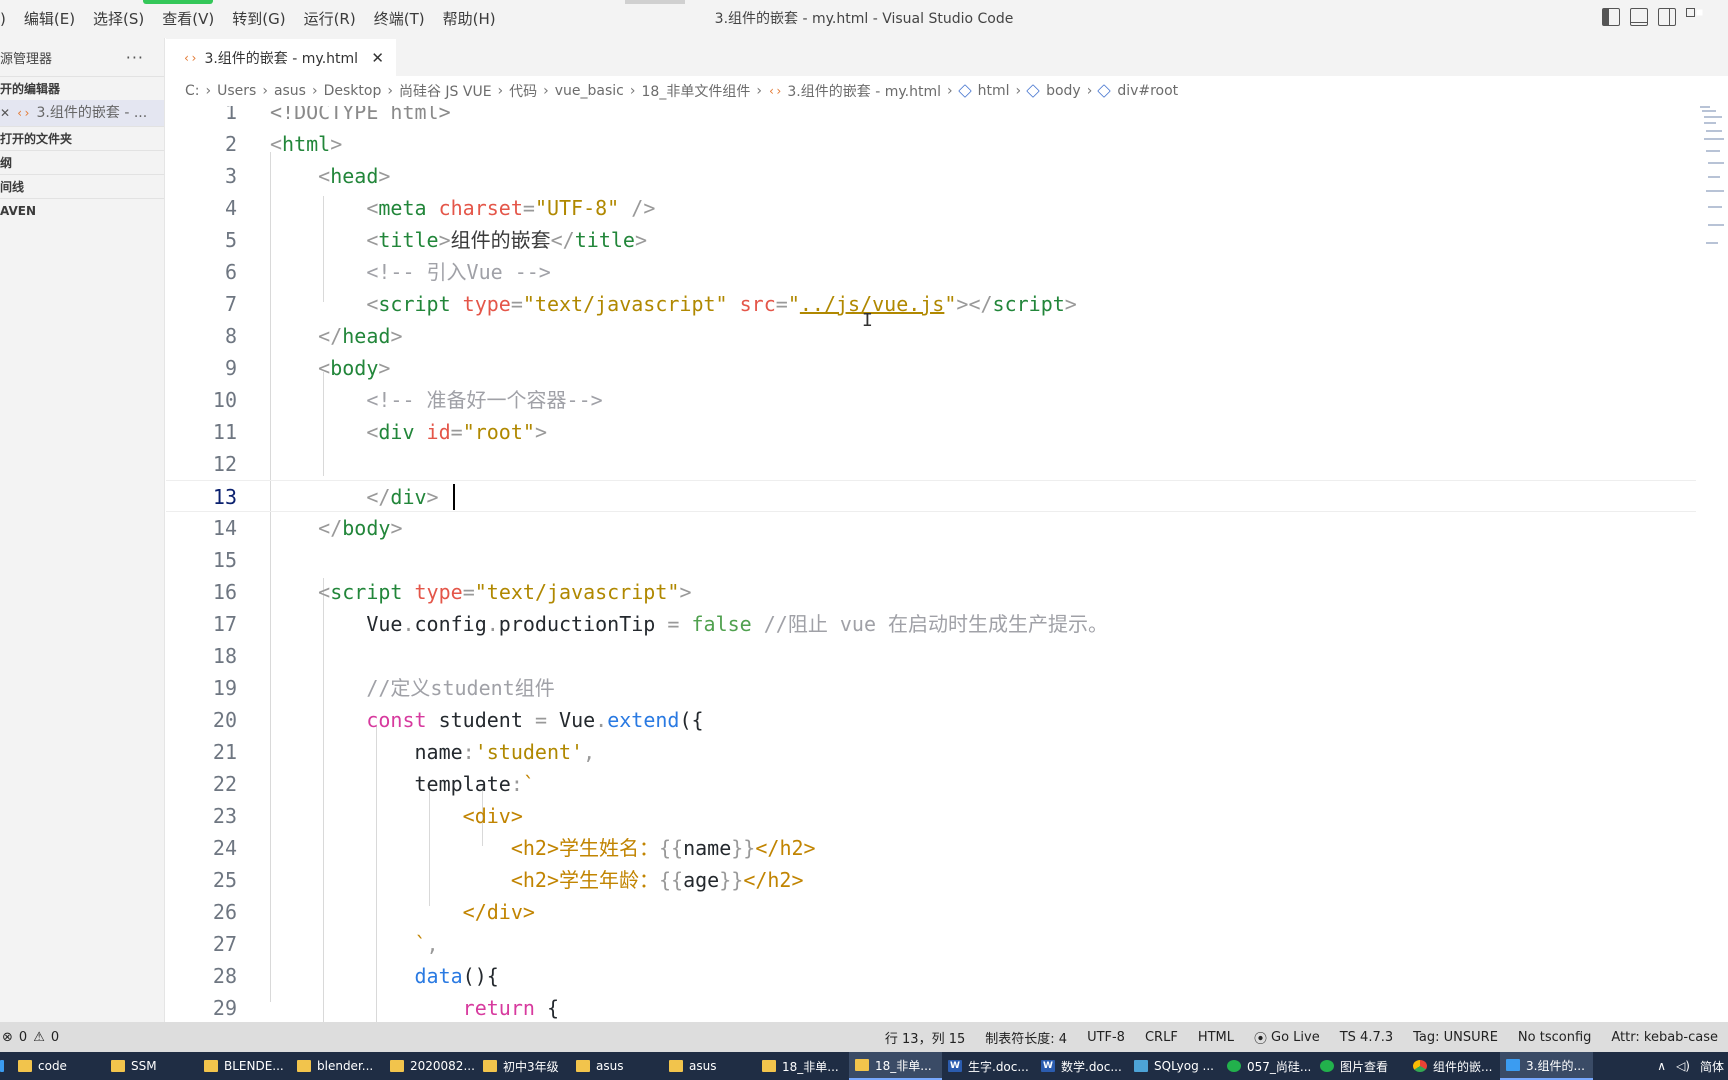 This screenshot has width=1728, height=1080. Describe the element at coordinates (258, 19) in the screenshot. I see `menu-item-go: 转到(G)` at that location.